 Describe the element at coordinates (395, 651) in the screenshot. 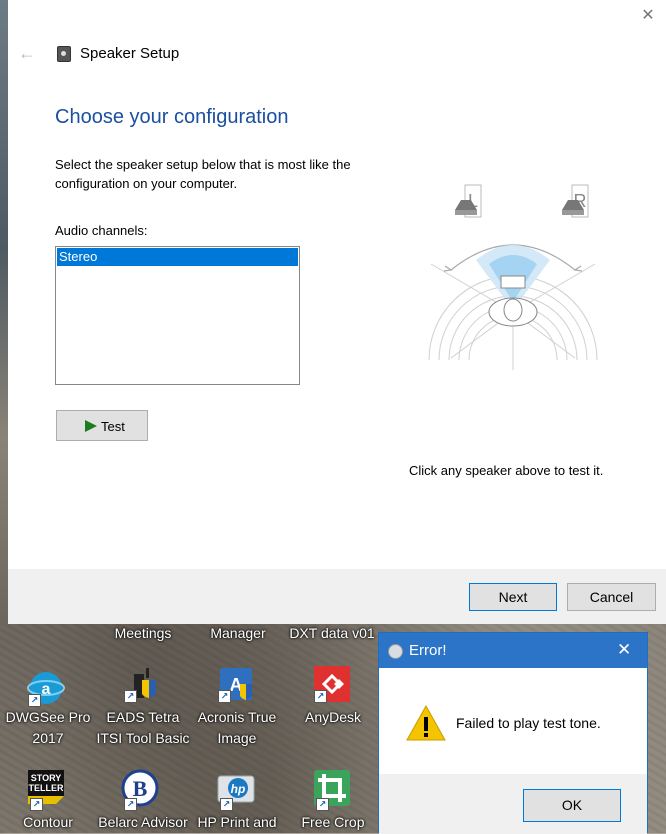

I see `dialog-app-icon` at that location.